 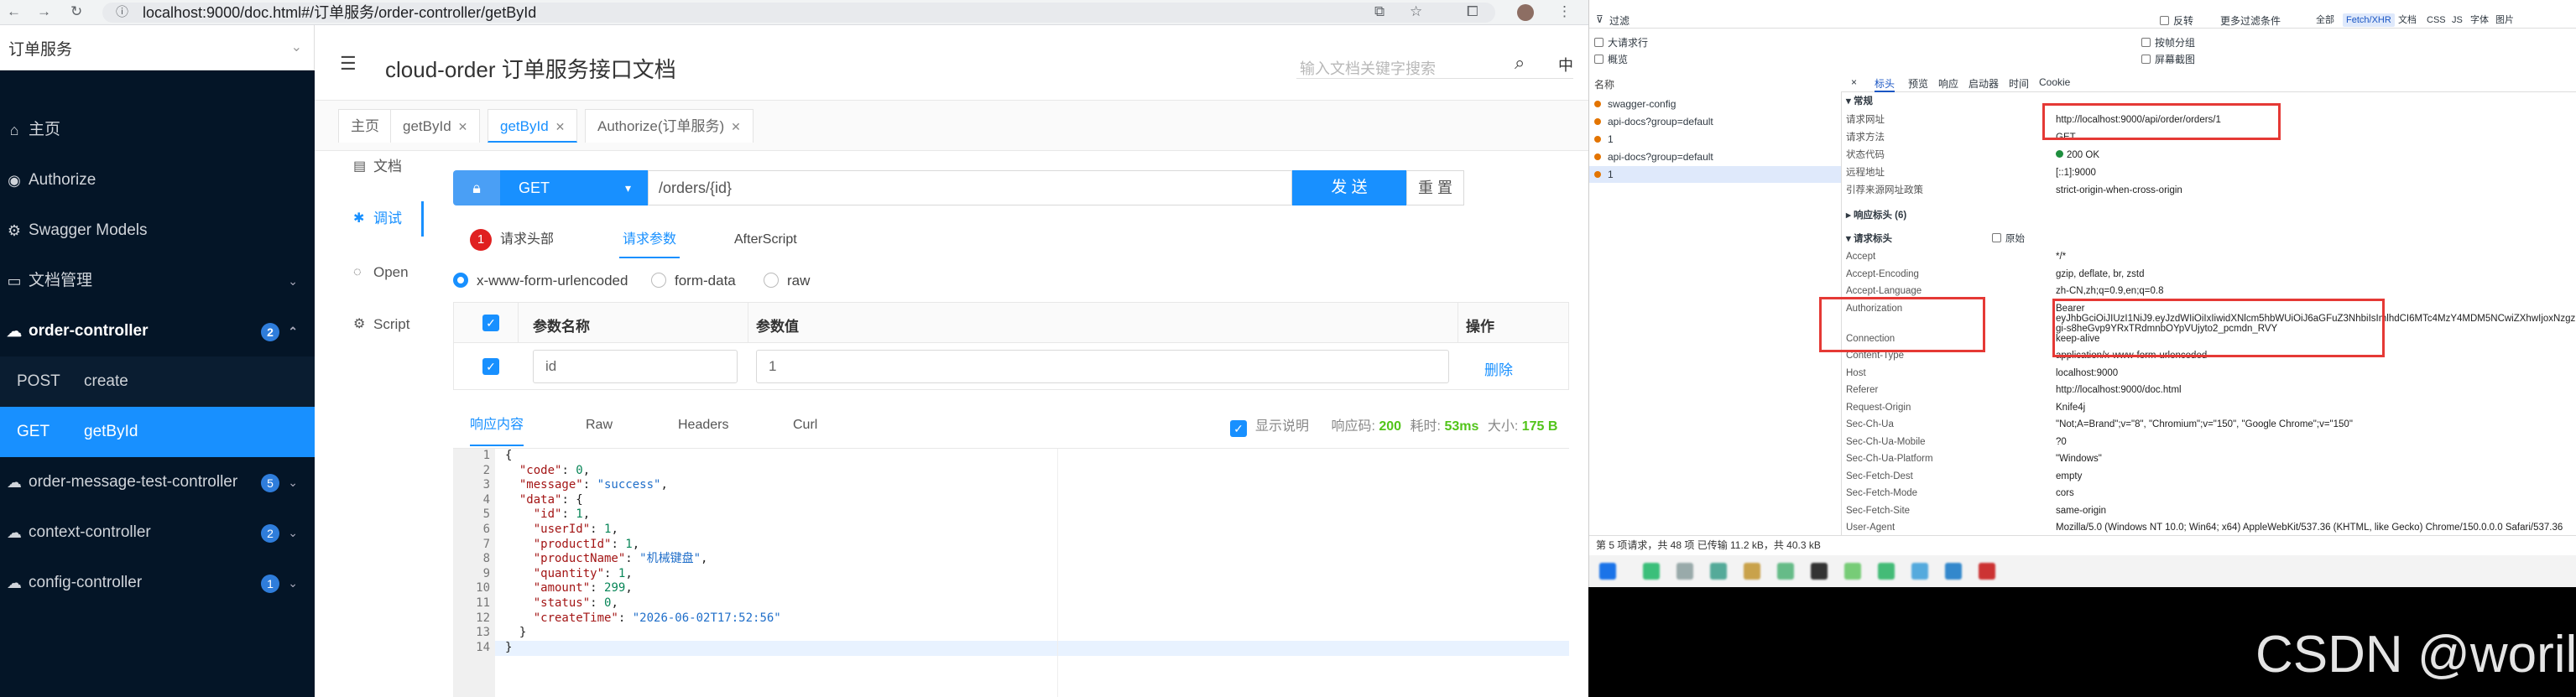 I want to click on show-desc-checkbox: ✓, so click(x=1238, y=428).